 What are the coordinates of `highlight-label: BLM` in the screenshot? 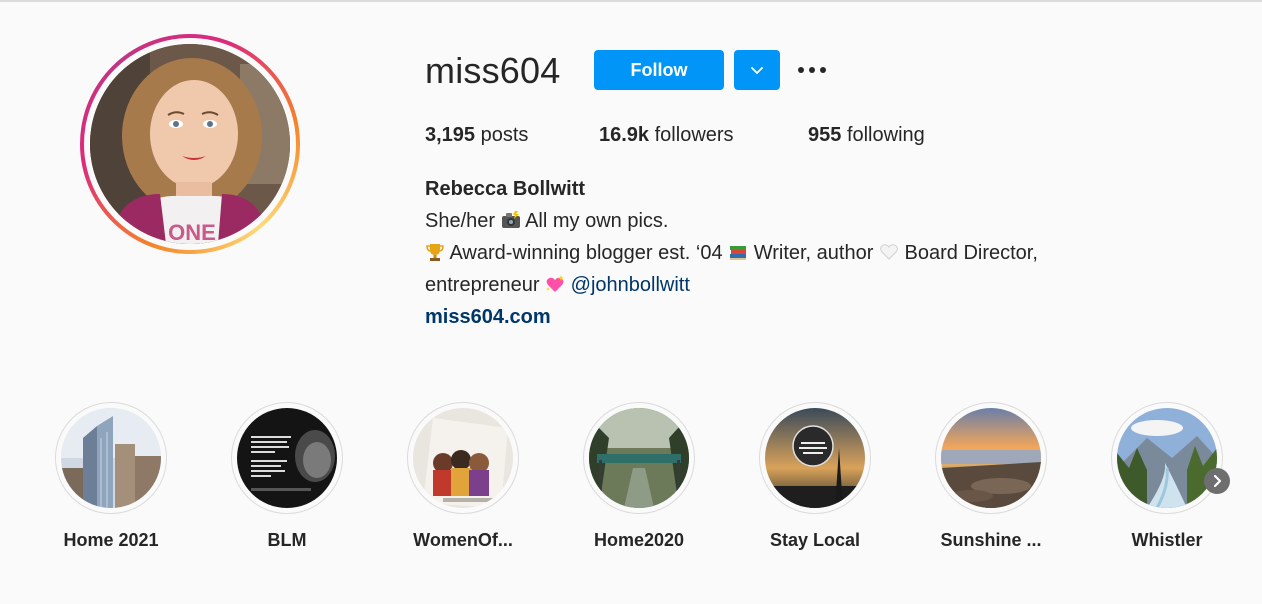 It's located at (287, 540).